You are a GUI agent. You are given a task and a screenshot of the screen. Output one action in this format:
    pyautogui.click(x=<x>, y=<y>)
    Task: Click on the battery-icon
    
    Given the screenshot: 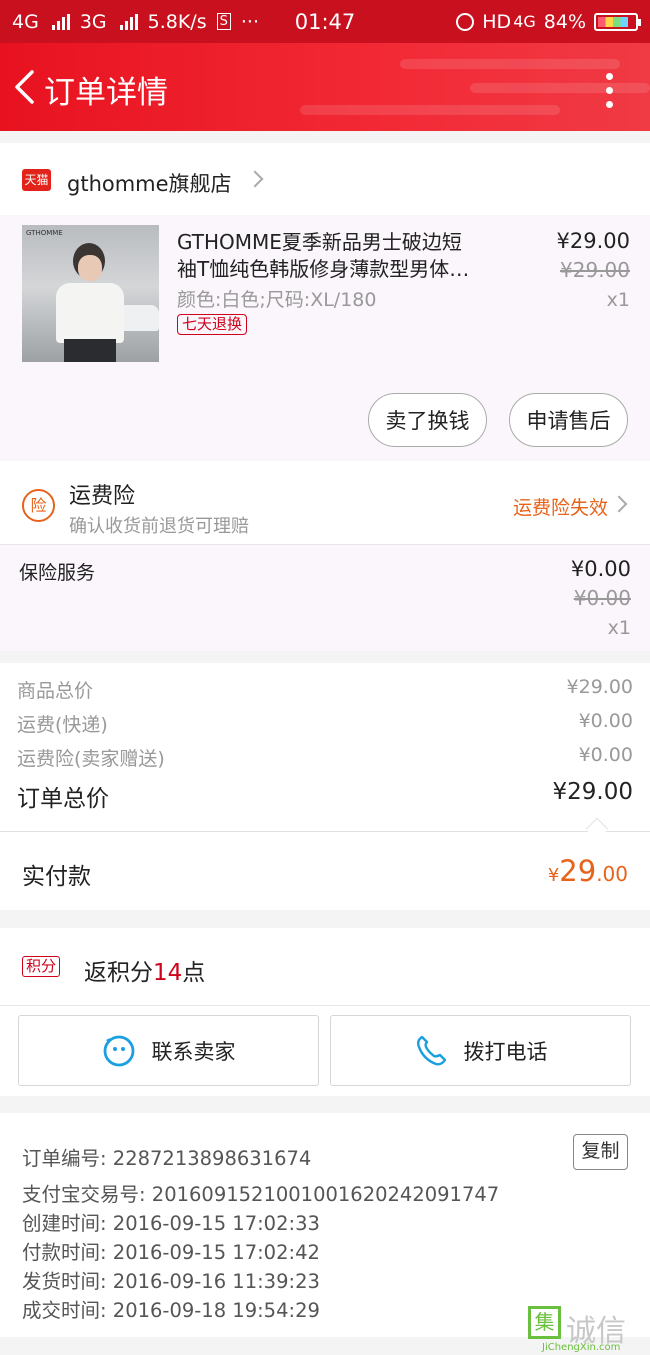 What is the action you would take?
    pyautogui.click(x=617, y=21)
    